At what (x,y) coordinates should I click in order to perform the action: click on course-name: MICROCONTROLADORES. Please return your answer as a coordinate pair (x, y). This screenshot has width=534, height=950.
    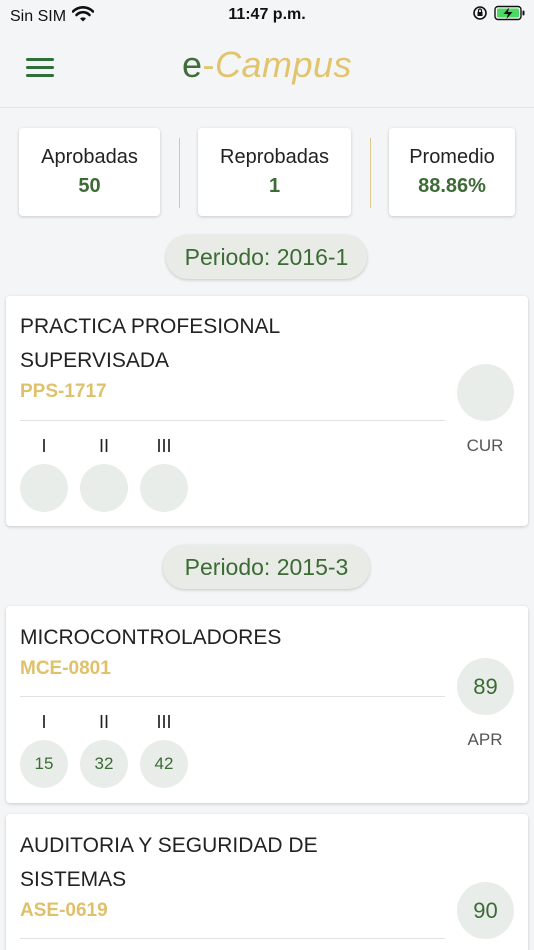
    Looking at the image, I should click on (230, 638).